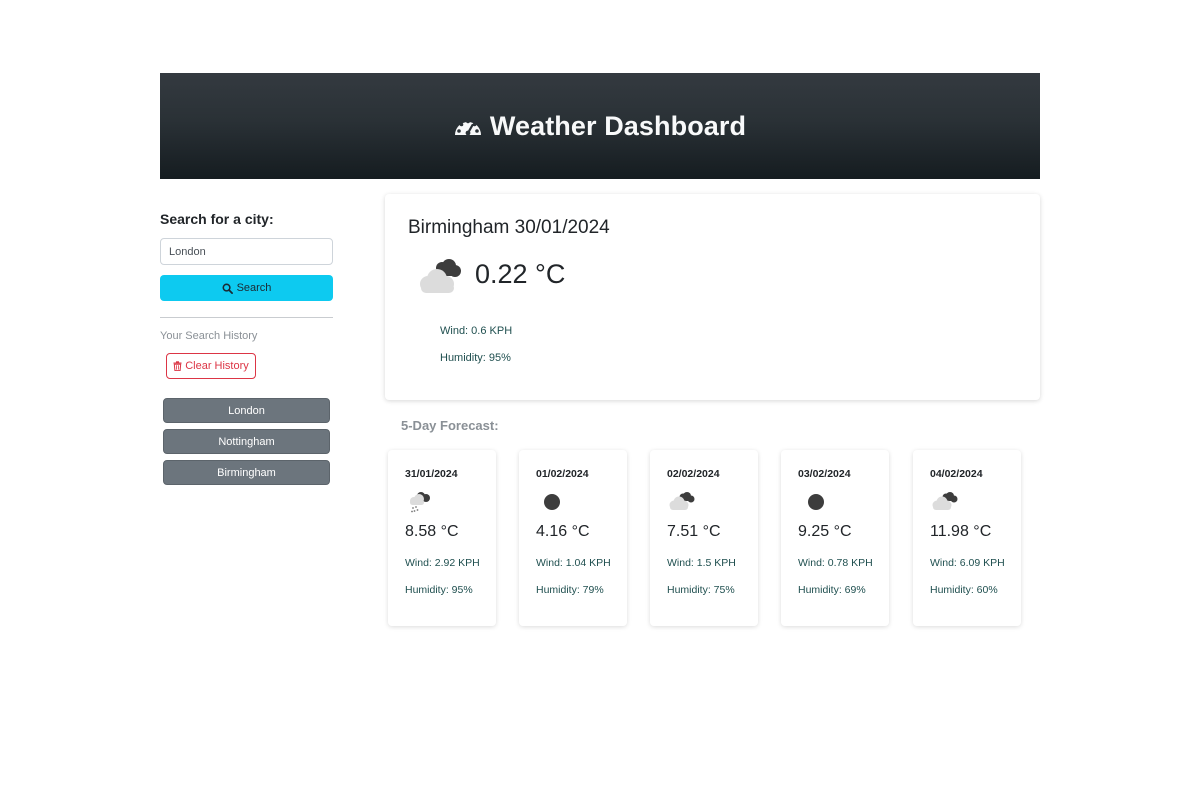  What do you see at coordinates (217, 219) in the screenshot?
I see `search-label: Search for a city:` at bounding box center [217, 219].